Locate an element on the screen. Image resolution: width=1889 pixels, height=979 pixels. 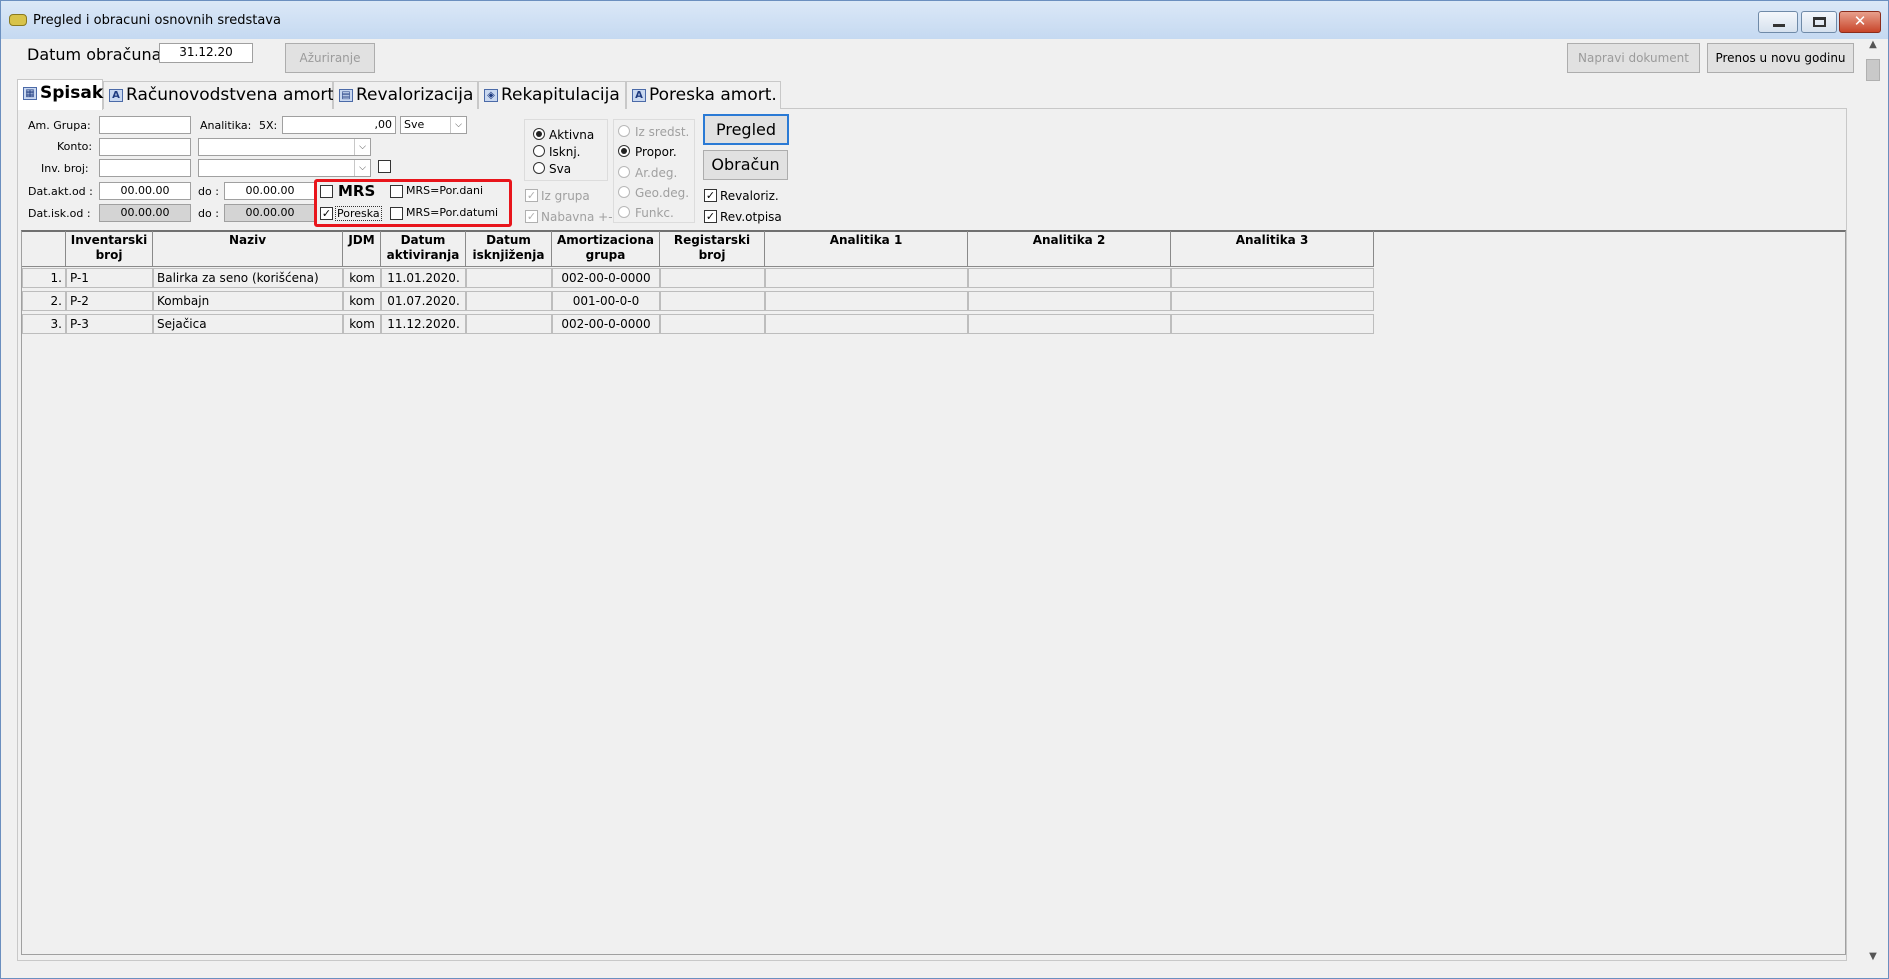
cell-naziv: Balirka za seno (korišćena) is located at coordinates (248, 278).